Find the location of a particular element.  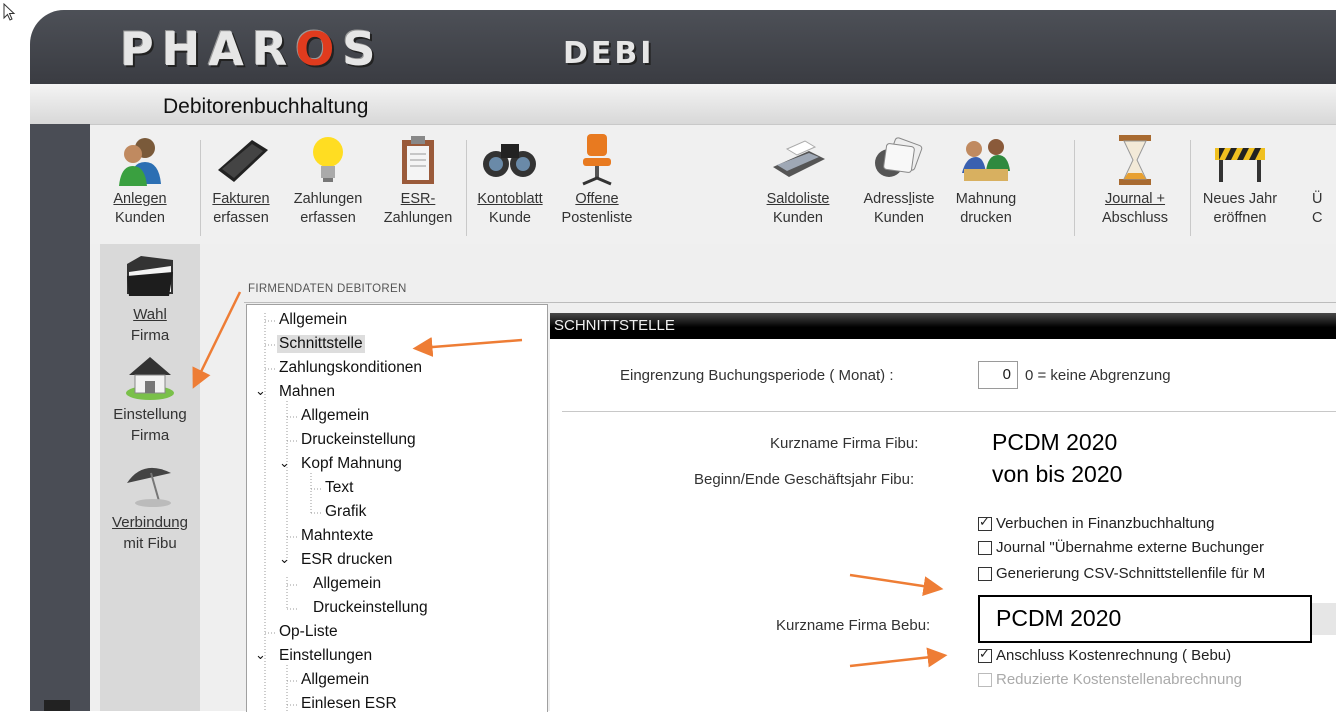

tree-item-einstellungen: Einstellungen is located at coordinates (325, 656).